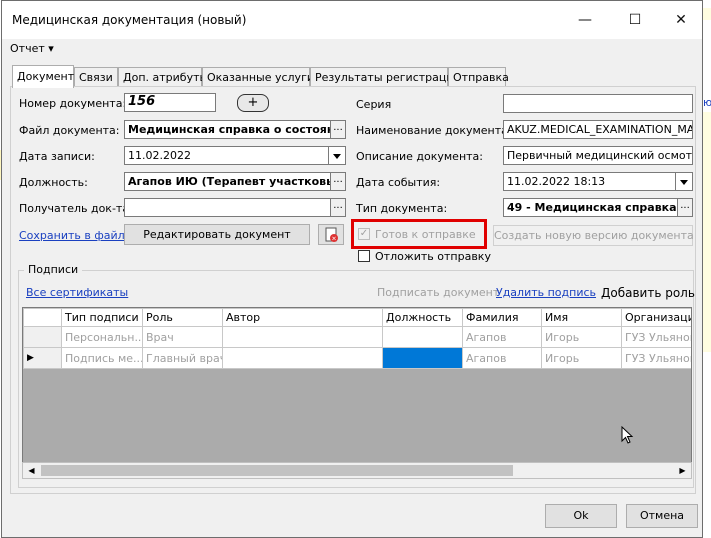 The image size is (711, 538). I want to click on doc-name-label: Наименование документа:, so click(434, 130).